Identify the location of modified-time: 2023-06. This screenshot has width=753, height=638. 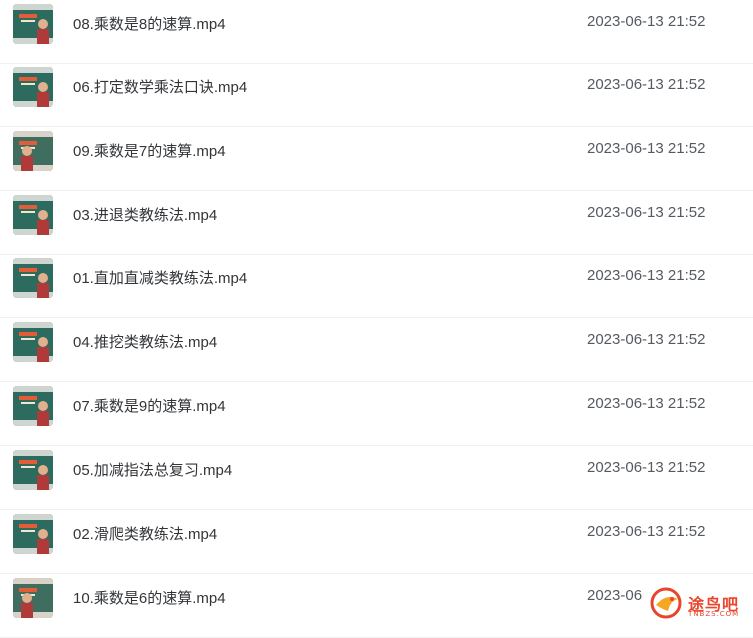
(615, 595).